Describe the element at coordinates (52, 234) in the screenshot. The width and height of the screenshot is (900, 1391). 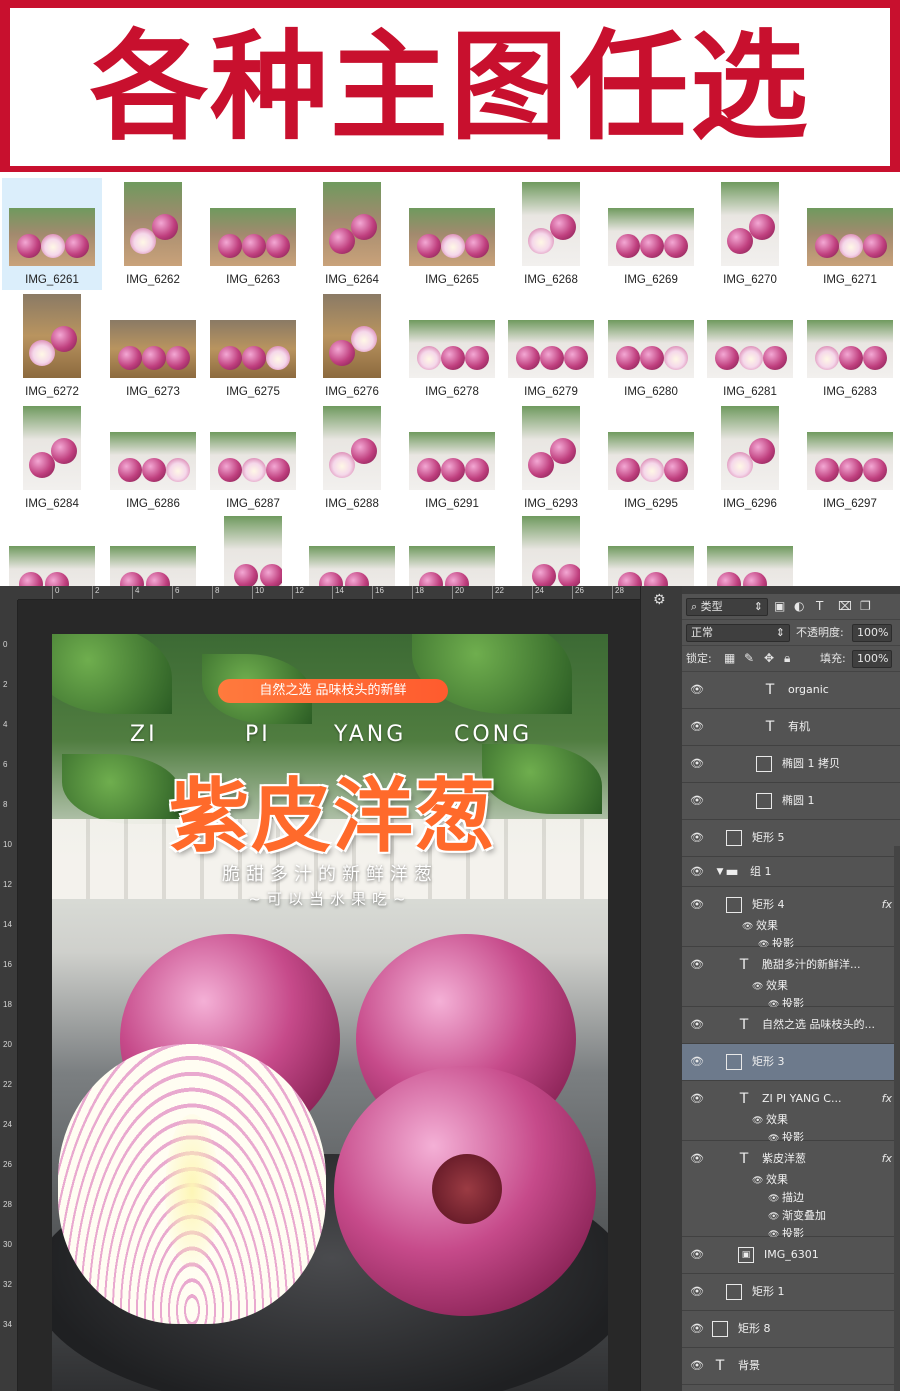
I see `thumbnail-item: IMG_6261` at that location.